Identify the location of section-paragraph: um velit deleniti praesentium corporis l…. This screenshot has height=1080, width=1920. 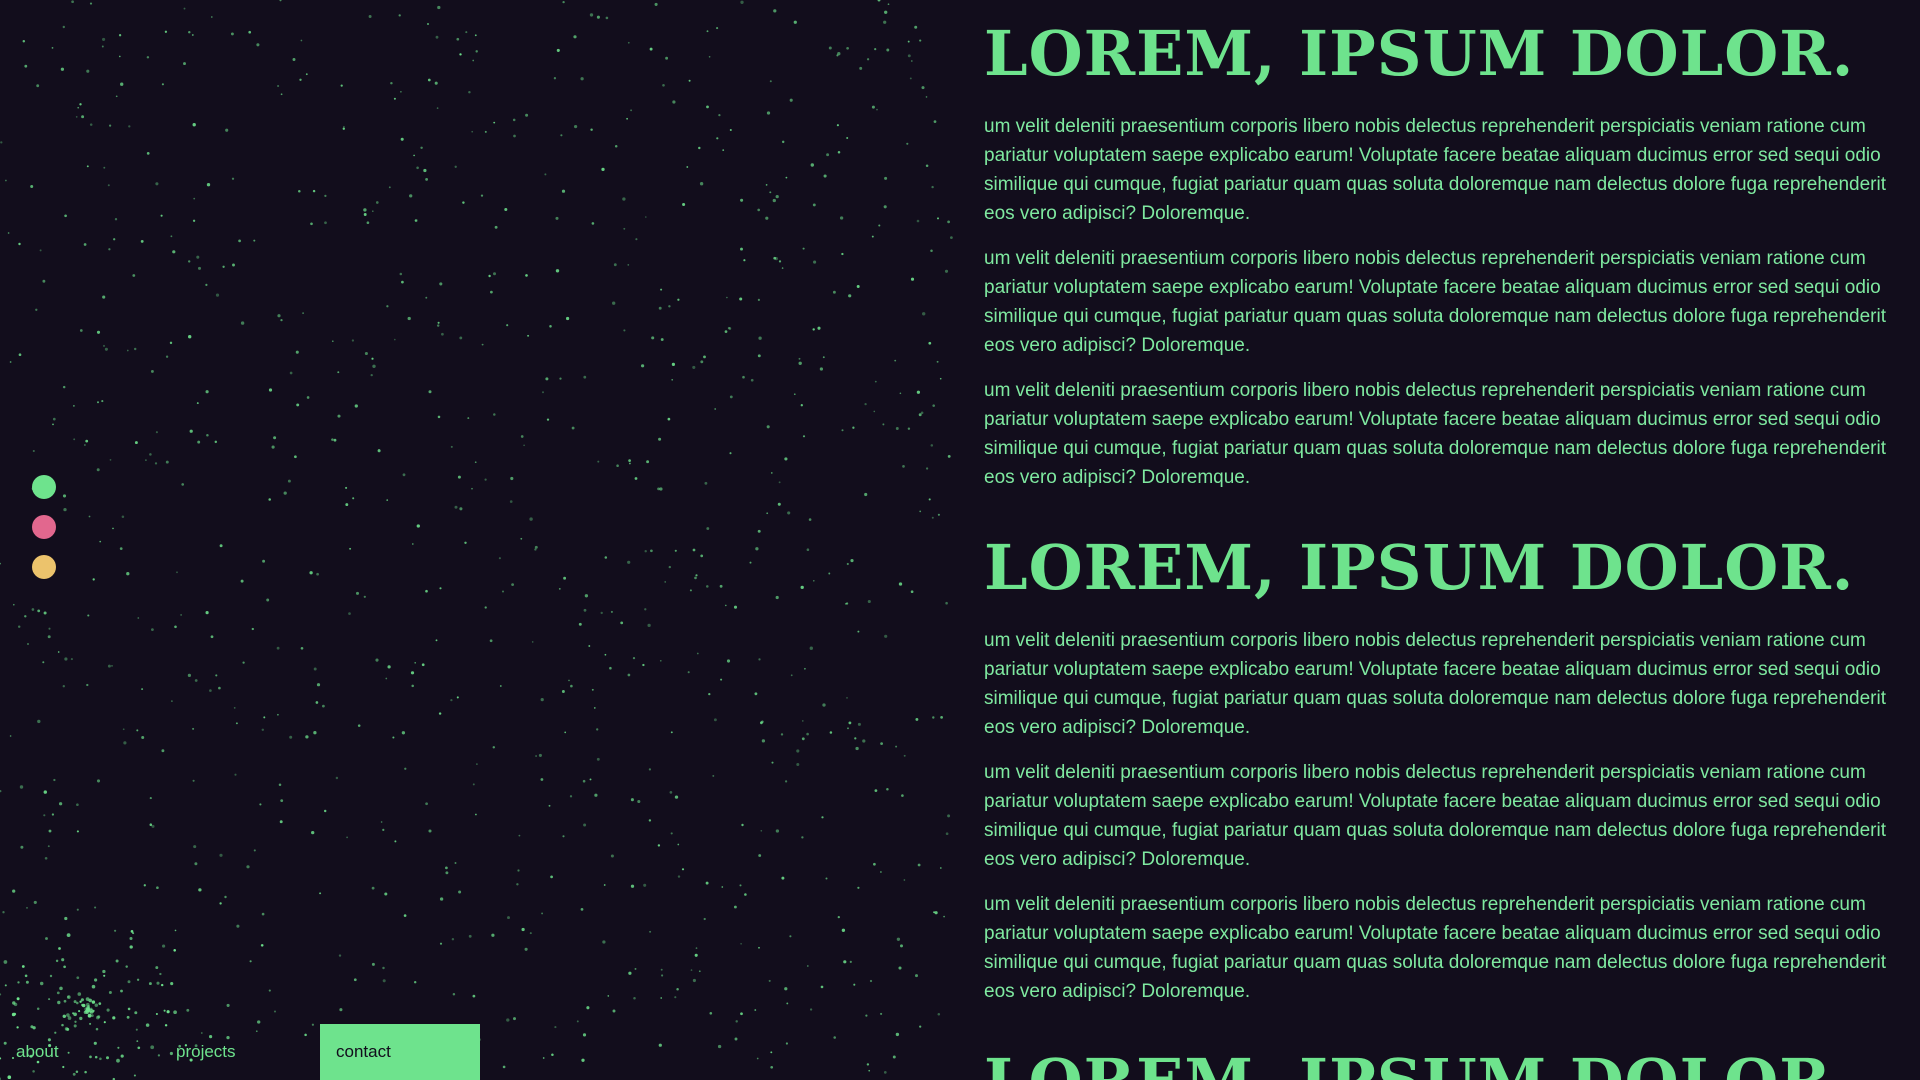
(1435, 948).